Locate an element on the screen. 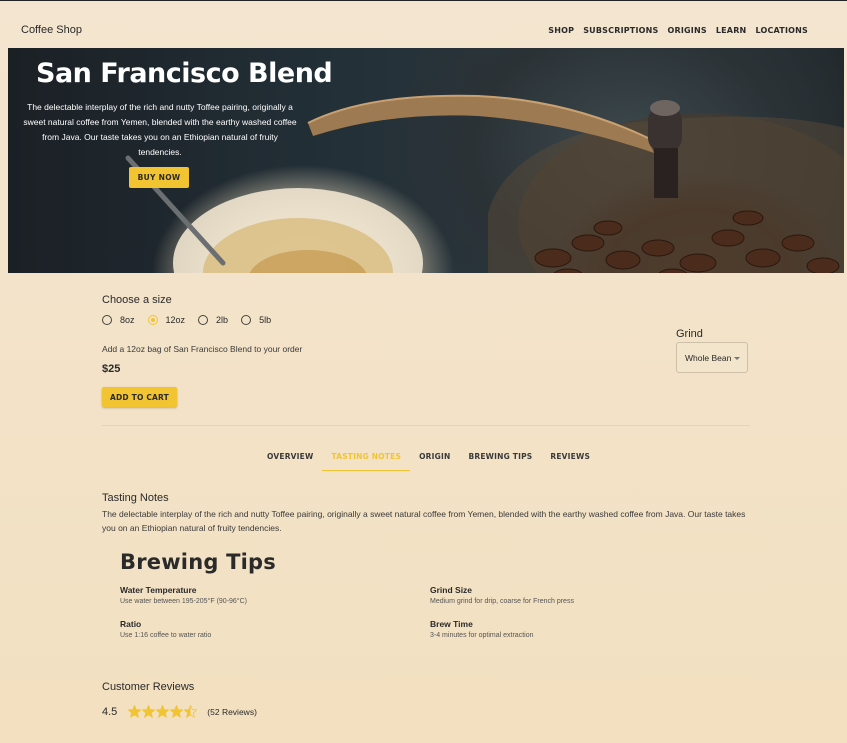  chevron-down-icon is located at coordinates (737, 358).